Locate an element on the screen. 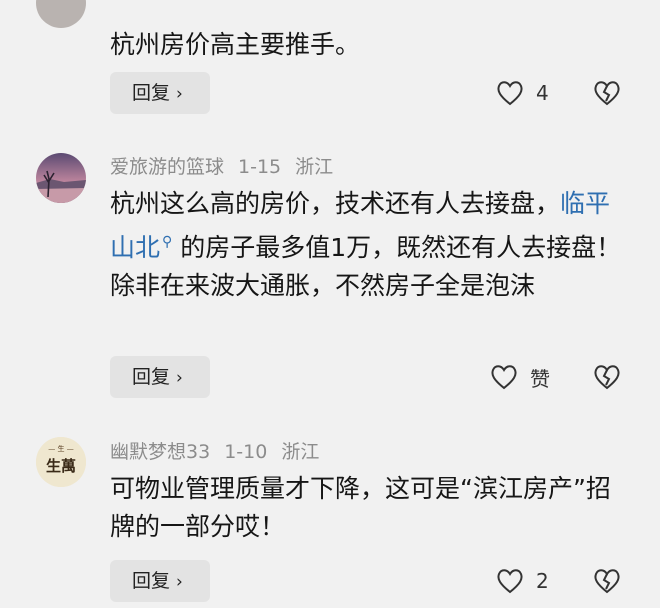  username: 爱旅游的篮球 is located at coordinates (167, 167).